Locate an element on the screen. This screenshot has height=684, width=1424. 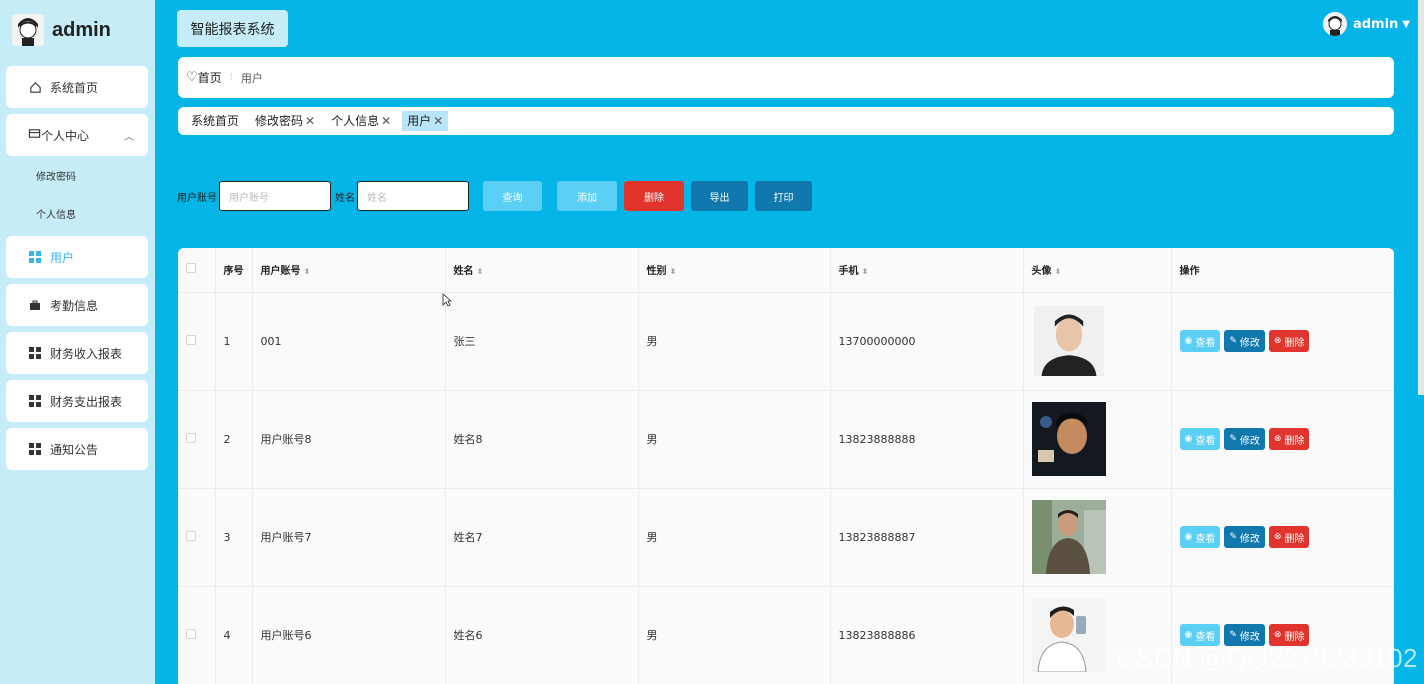
cell-account: 001 is located at coordinates (349, 341).